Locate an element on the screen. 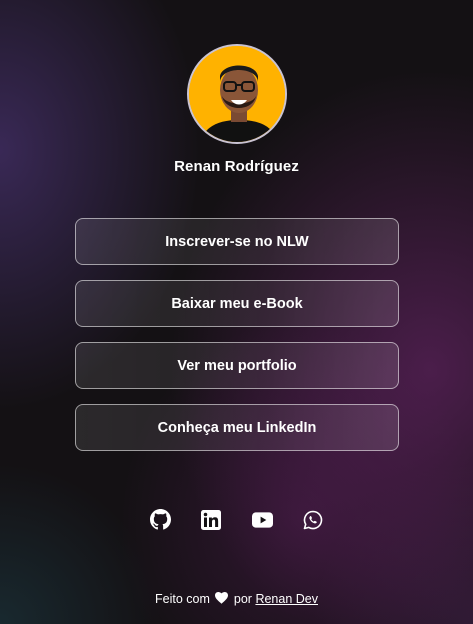 The height and width of the screenshot is (624, 473). list-item: Ver meu portfolio is located at coordinates (237, 365).